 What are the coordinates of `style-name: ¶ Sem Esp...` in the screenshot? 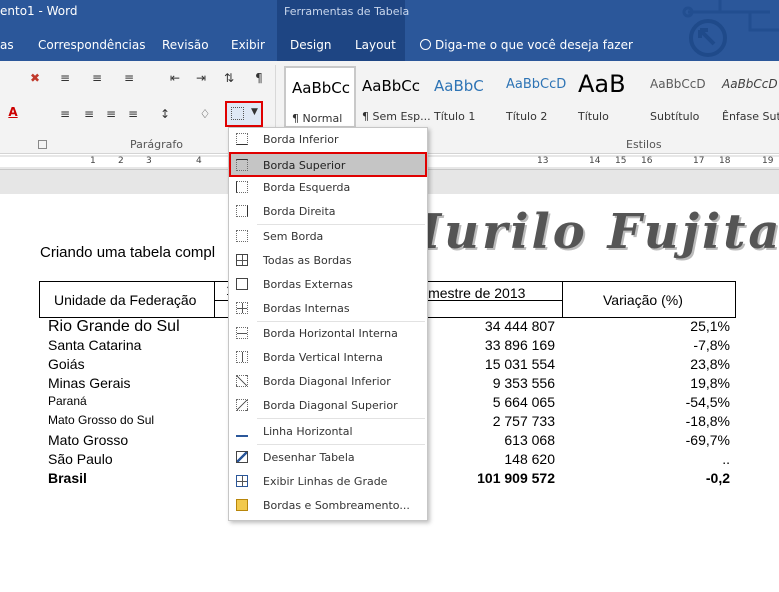 It's located at (396, 116).